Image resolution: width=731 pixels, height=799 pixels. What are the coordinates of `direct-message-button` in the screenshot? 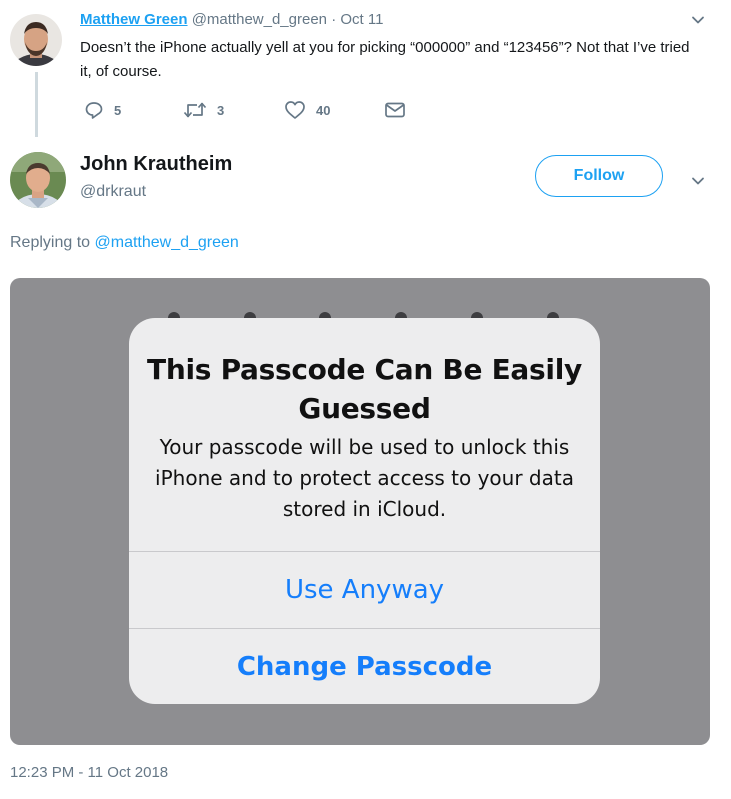 It's located at (395, 110).